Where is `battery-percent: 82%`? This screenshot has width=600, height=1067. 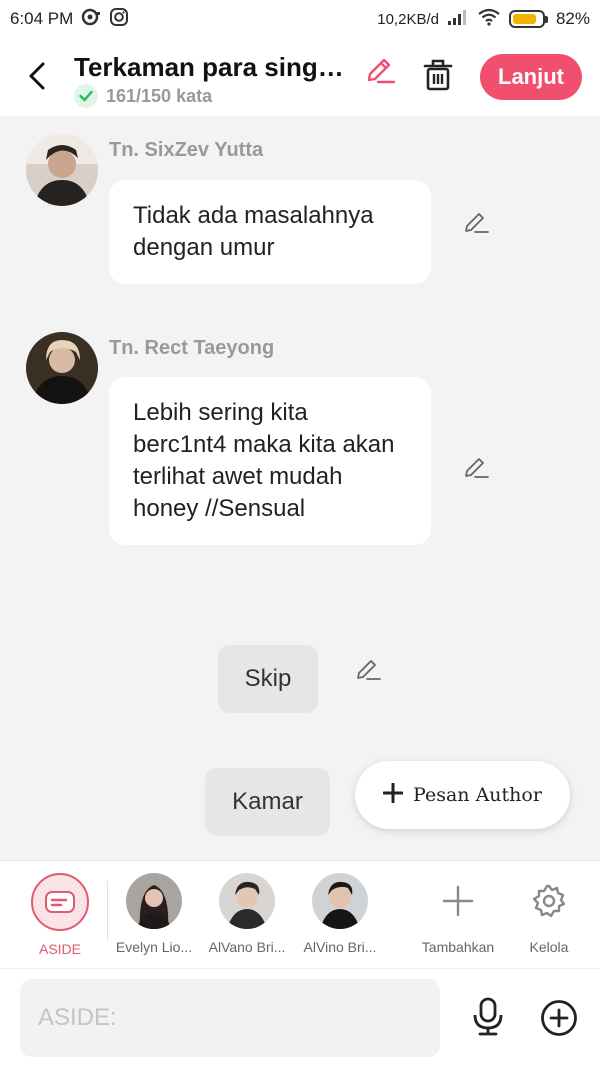
battery-percent: 82% is located at coordinates (572, 18).